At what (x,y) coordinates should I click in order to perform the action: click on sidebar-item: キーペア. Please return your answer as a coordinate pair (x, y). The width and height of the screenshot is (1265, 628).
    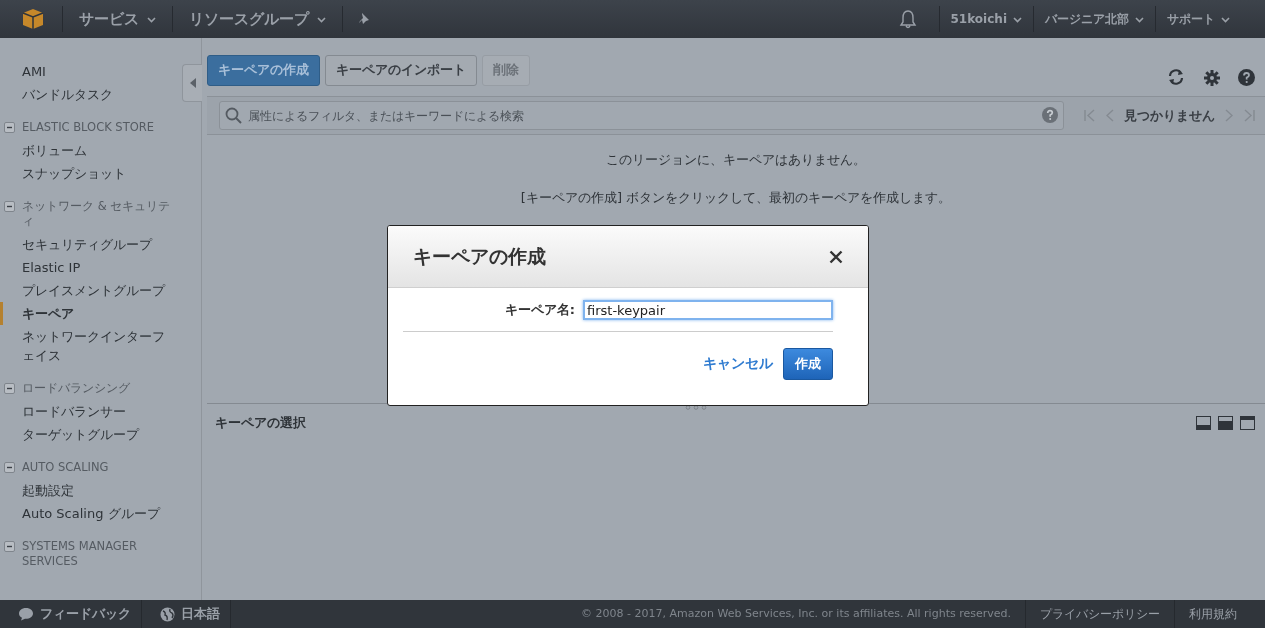
    Looking at the image, I should click on (40, 313).